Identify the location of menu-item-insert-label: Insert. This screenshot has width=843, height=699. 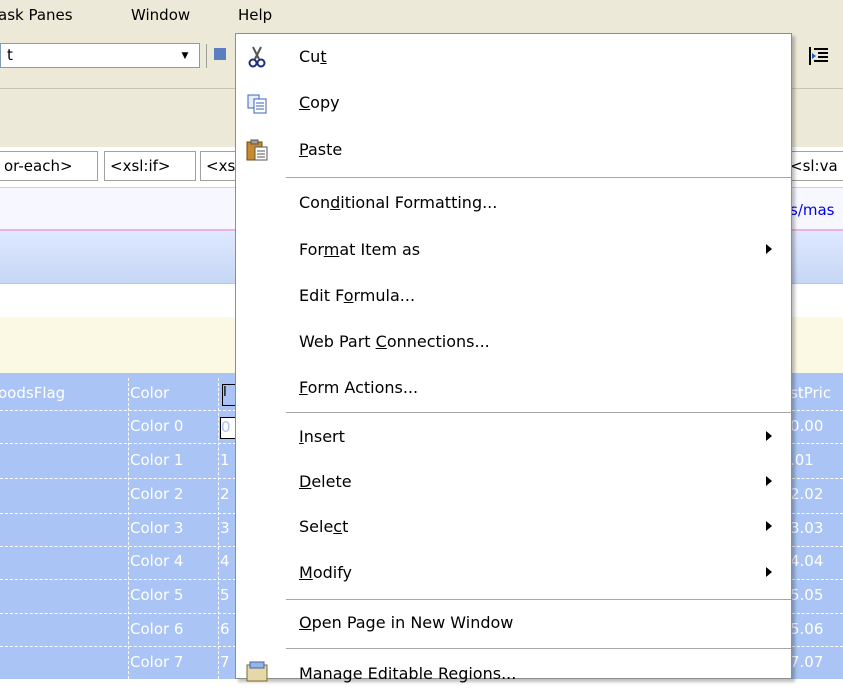
(322, 436).